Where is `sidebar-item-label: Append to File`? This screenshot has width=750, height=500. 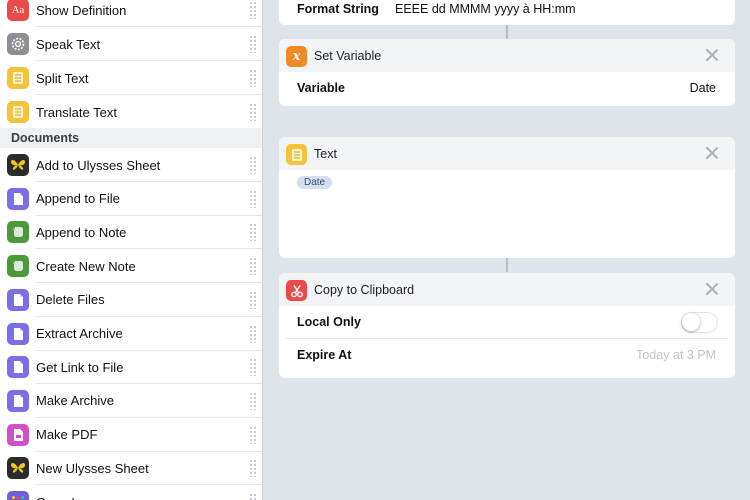
sidebar-item-label: Append to File is located at coordinates (78, 199).